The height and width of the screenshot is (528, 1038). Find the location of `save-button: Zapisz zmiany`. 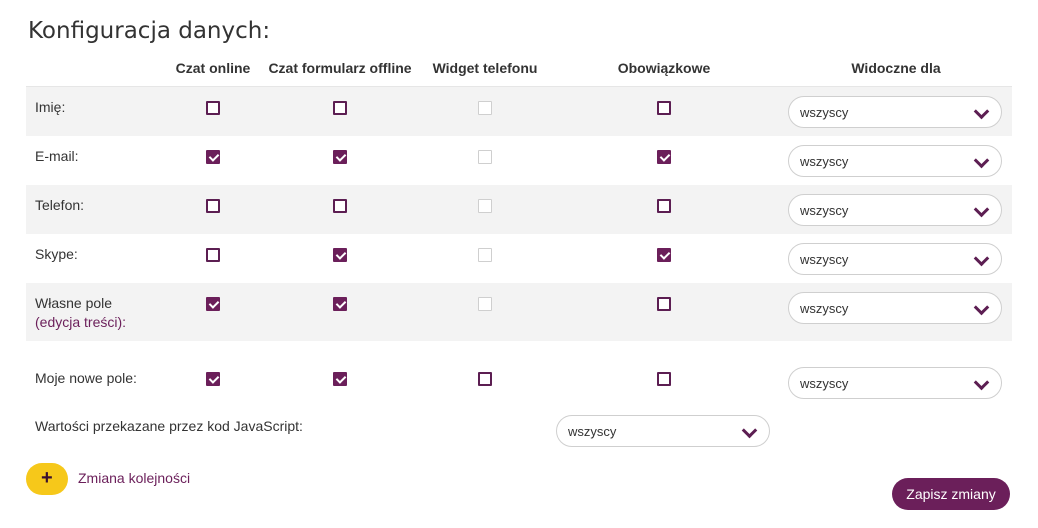

save-button: Zapisz zmiany is located at coordinates (951, 494).